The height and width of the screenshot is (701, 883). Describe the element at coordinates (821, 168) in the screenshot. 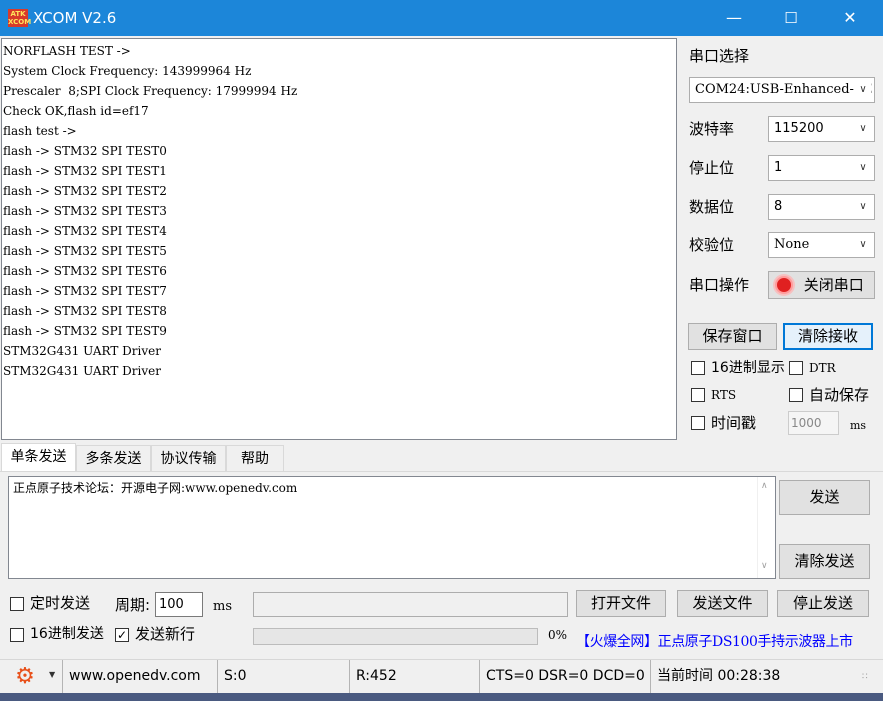

I see `stop-bits-select: 1 ∨` at that location.